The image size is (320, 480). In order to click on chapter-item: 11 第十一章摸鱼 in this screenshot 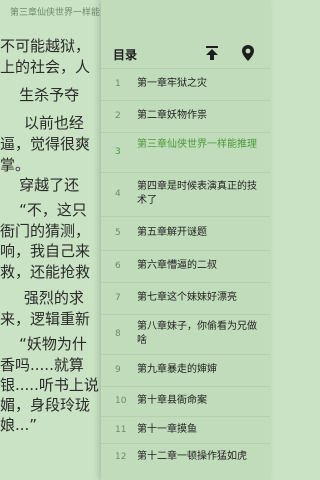, I will do `click(185, 429)`.